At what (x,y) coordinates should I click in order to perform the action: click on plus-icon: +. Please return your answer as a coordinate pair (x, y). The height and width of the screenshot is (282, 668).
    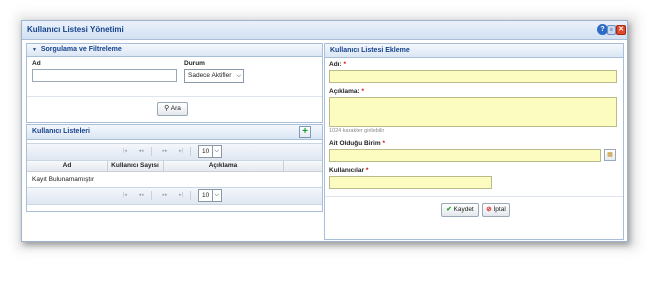
    Looking at the image, I should click on (305, 131).